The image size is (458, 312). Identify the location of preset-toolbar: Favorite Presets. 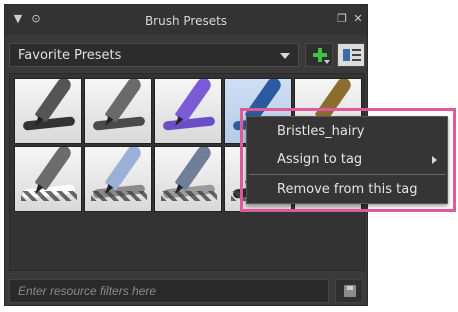
(187, 56).